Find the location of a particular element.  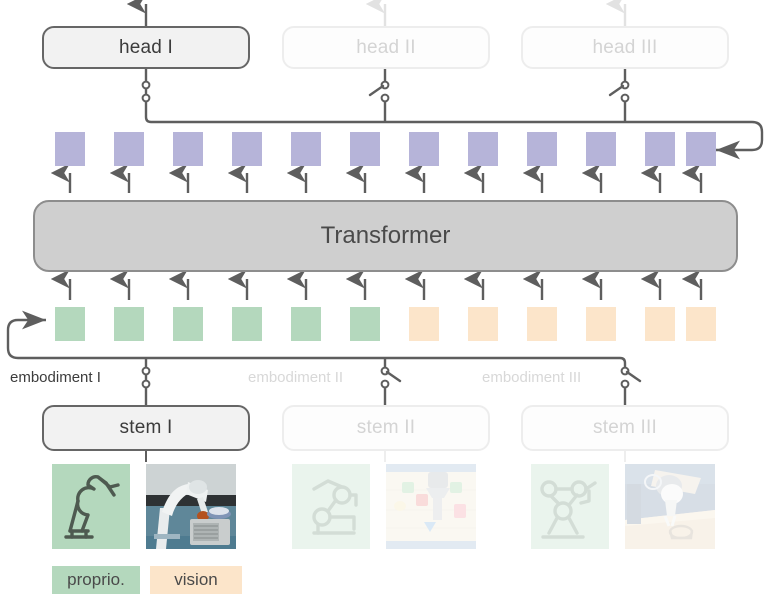

transformer-block: Transformer is located at coordinates (385, 236).